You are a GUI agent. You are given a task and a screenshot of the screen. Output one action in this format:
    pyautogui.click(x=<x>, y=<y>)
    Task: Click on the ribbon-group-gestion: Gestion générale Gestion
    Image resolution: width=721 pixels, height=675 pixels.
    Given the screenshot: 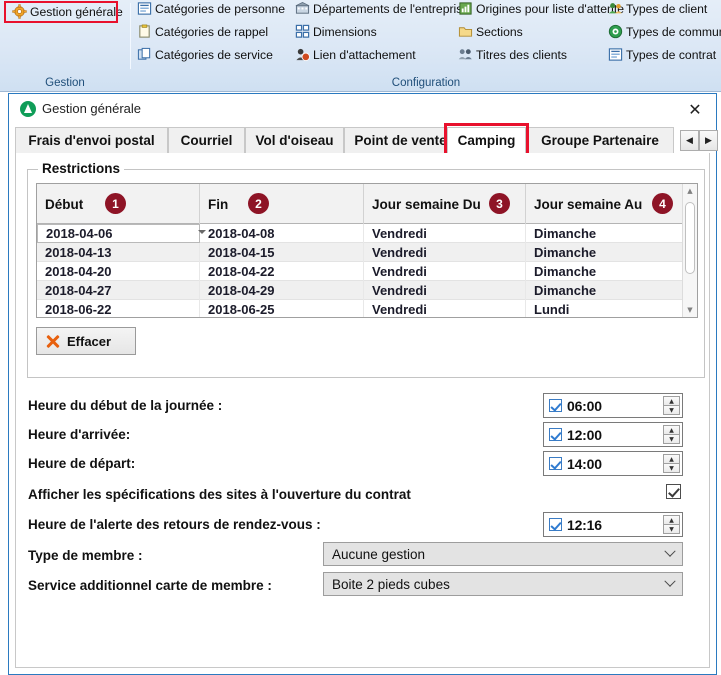 What is the action you would take?
    pyautogui.click(x=65, y=45)
    